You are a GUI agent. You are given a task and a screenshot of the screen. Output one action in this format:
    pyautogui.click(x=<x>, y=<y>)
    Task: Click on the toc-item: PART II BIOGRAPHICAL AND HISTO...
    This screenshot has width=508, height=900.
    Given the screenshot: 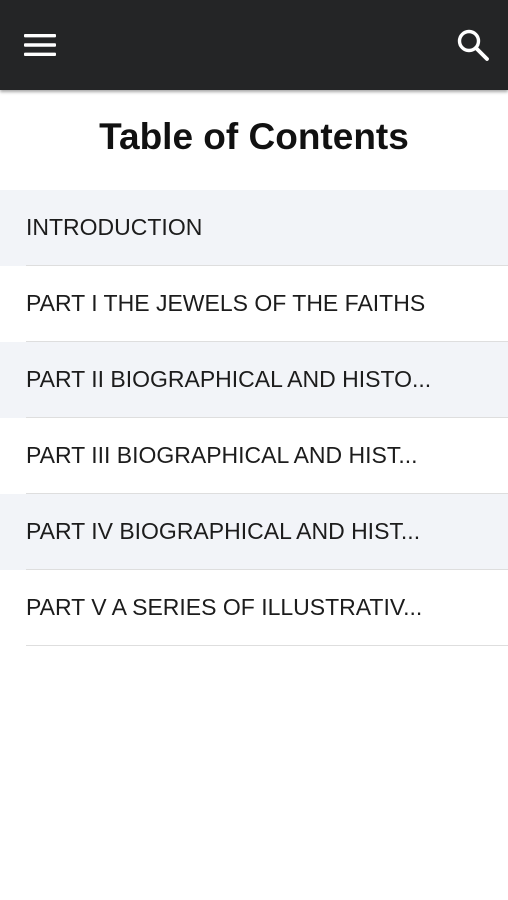 What is the action you would take?
    pyautogui.click(x=254, y=380)
    